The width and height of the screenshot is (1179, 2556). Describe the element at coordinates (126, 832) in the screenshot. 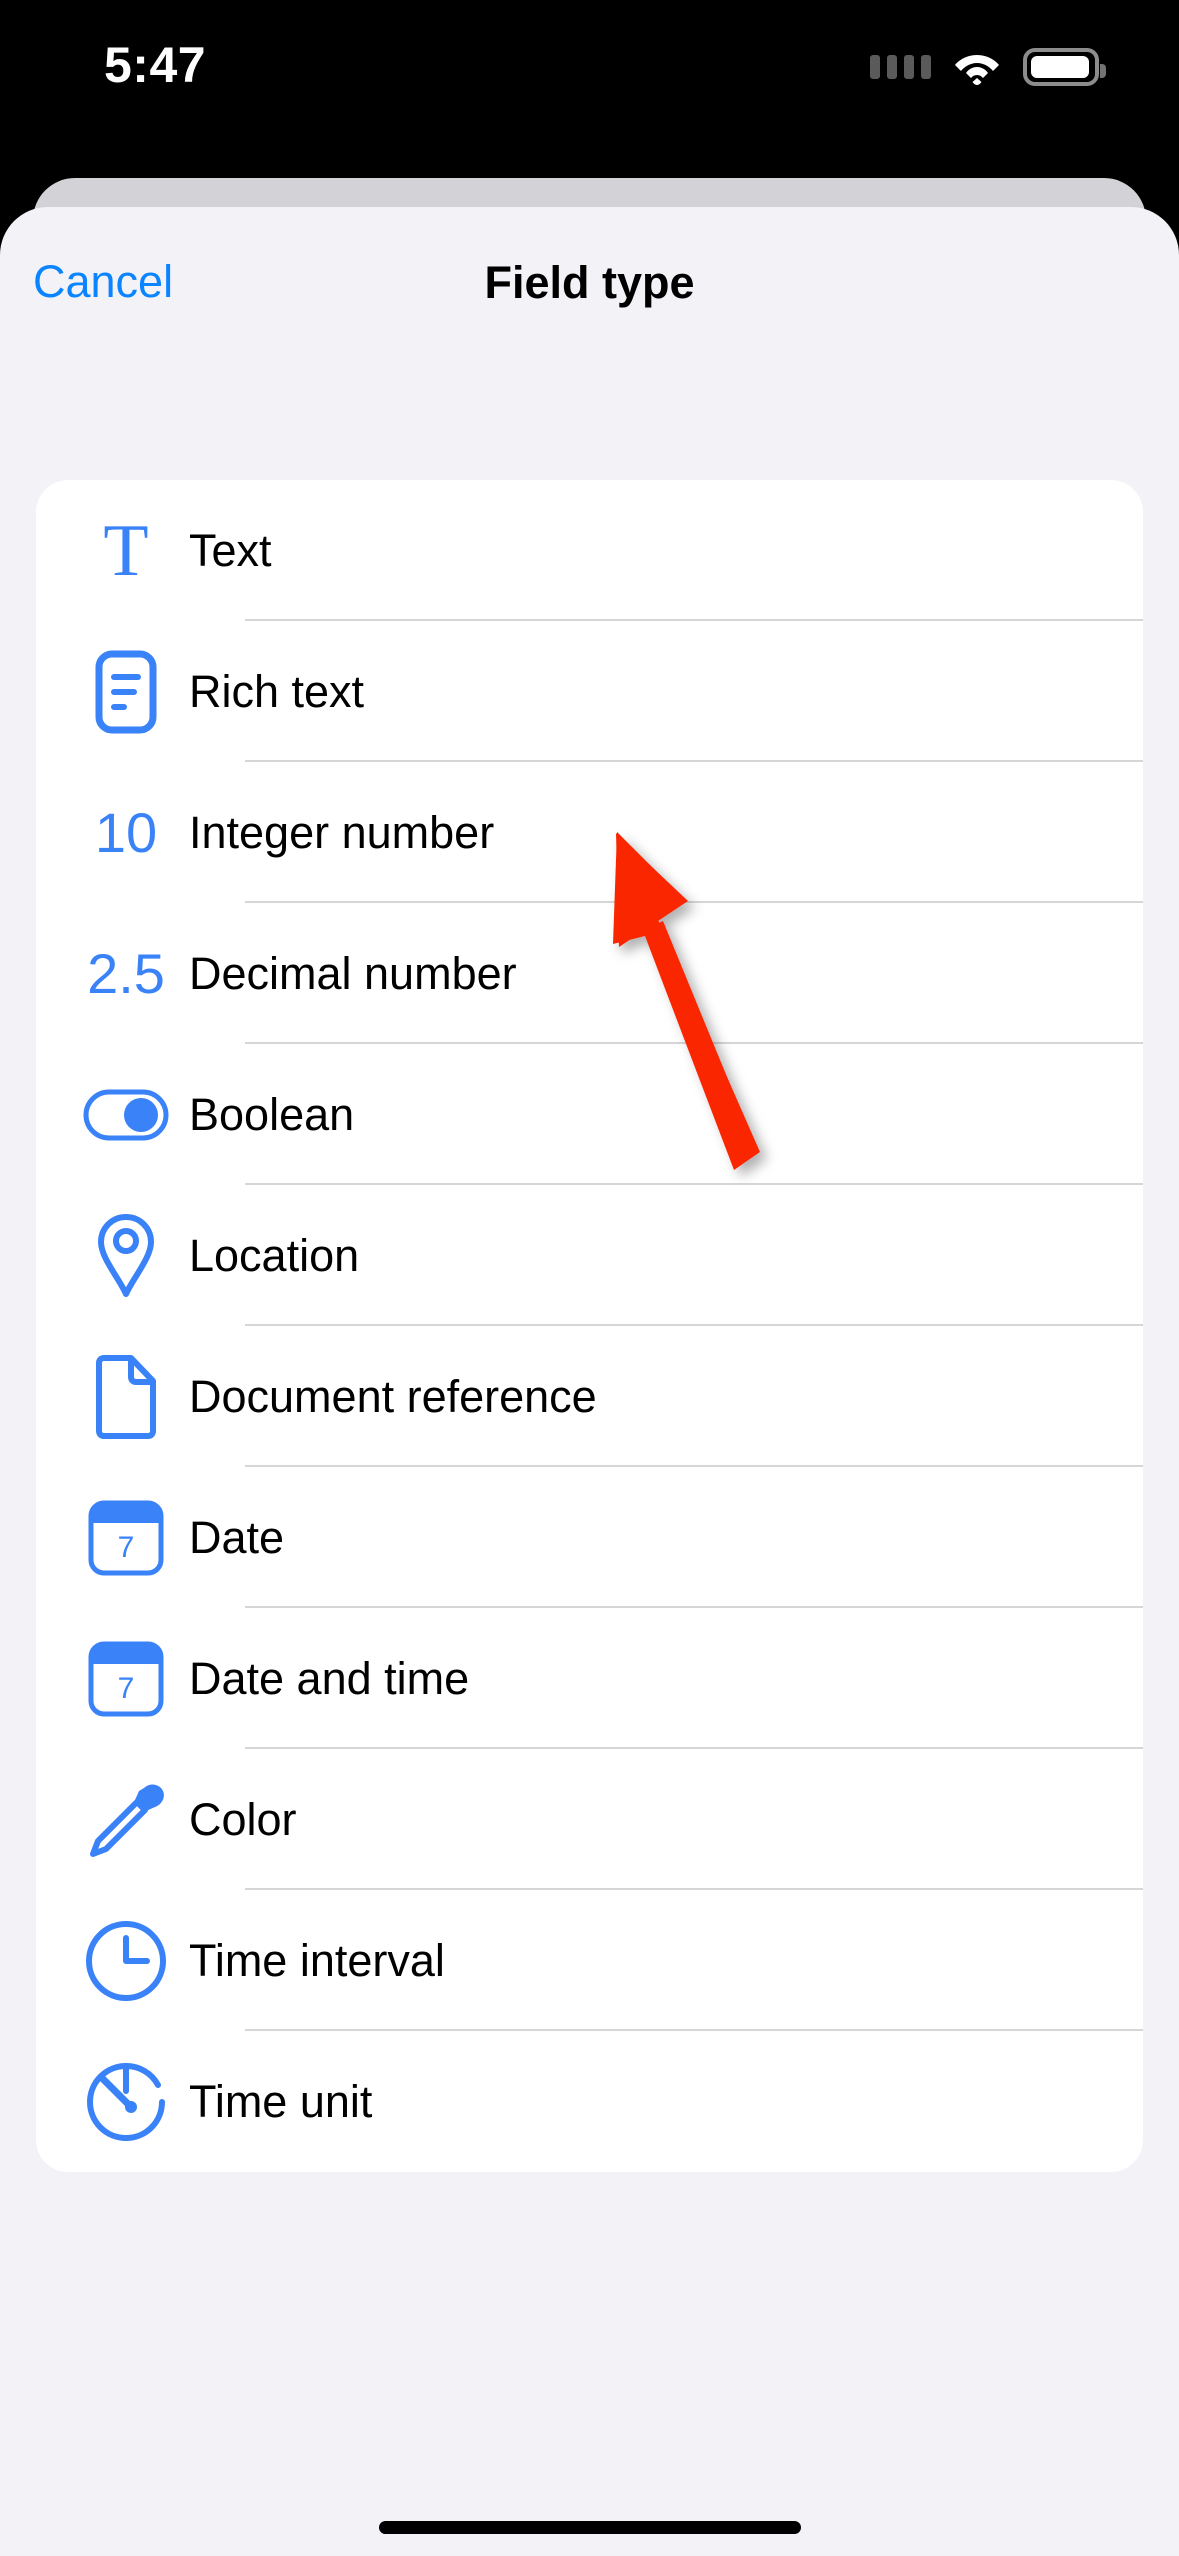

I see `integer-number-icon: 10` at that location.